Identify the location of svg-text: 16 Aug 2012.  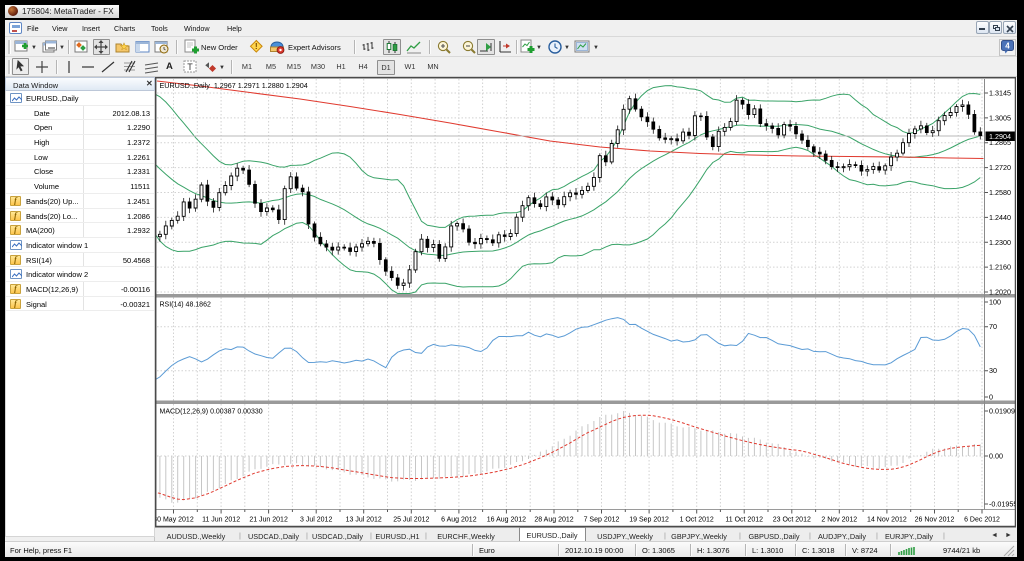
(506, 520).